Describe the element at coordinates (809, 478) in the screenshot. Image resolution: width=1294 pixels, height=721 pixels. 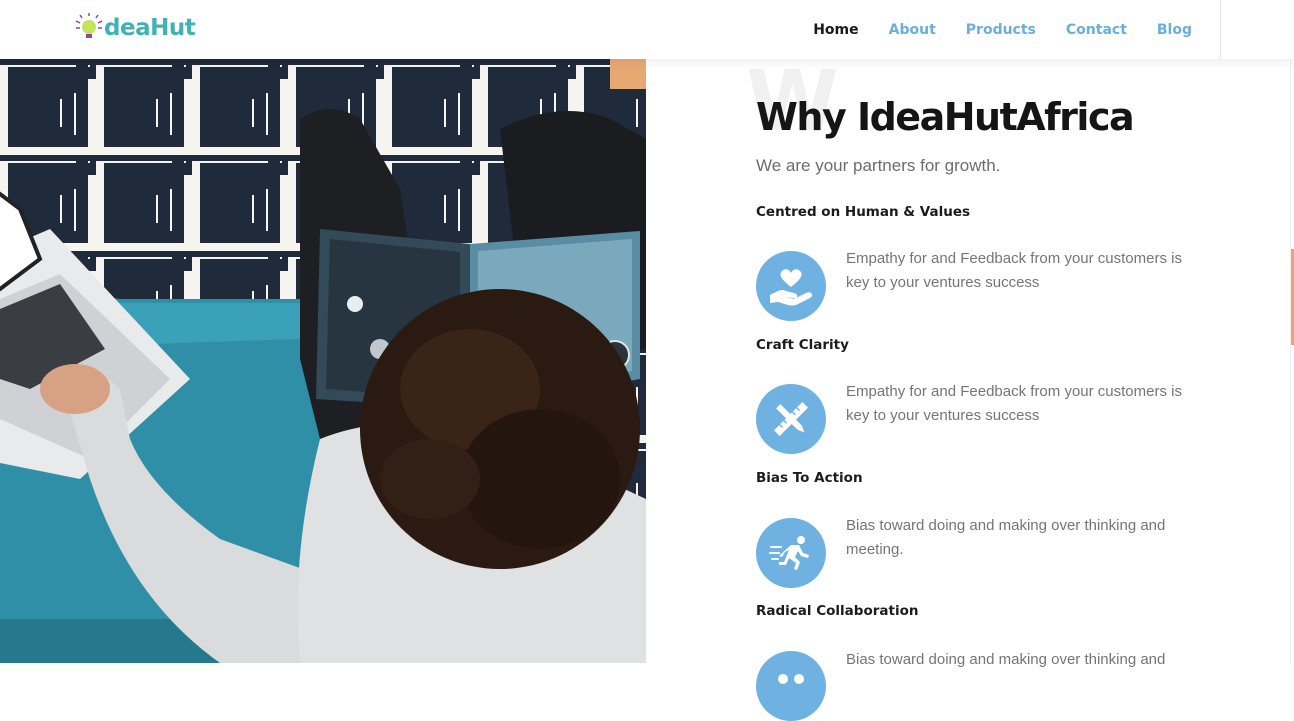
I see `feature-heading-bias-action: Bias To Action` at that location.